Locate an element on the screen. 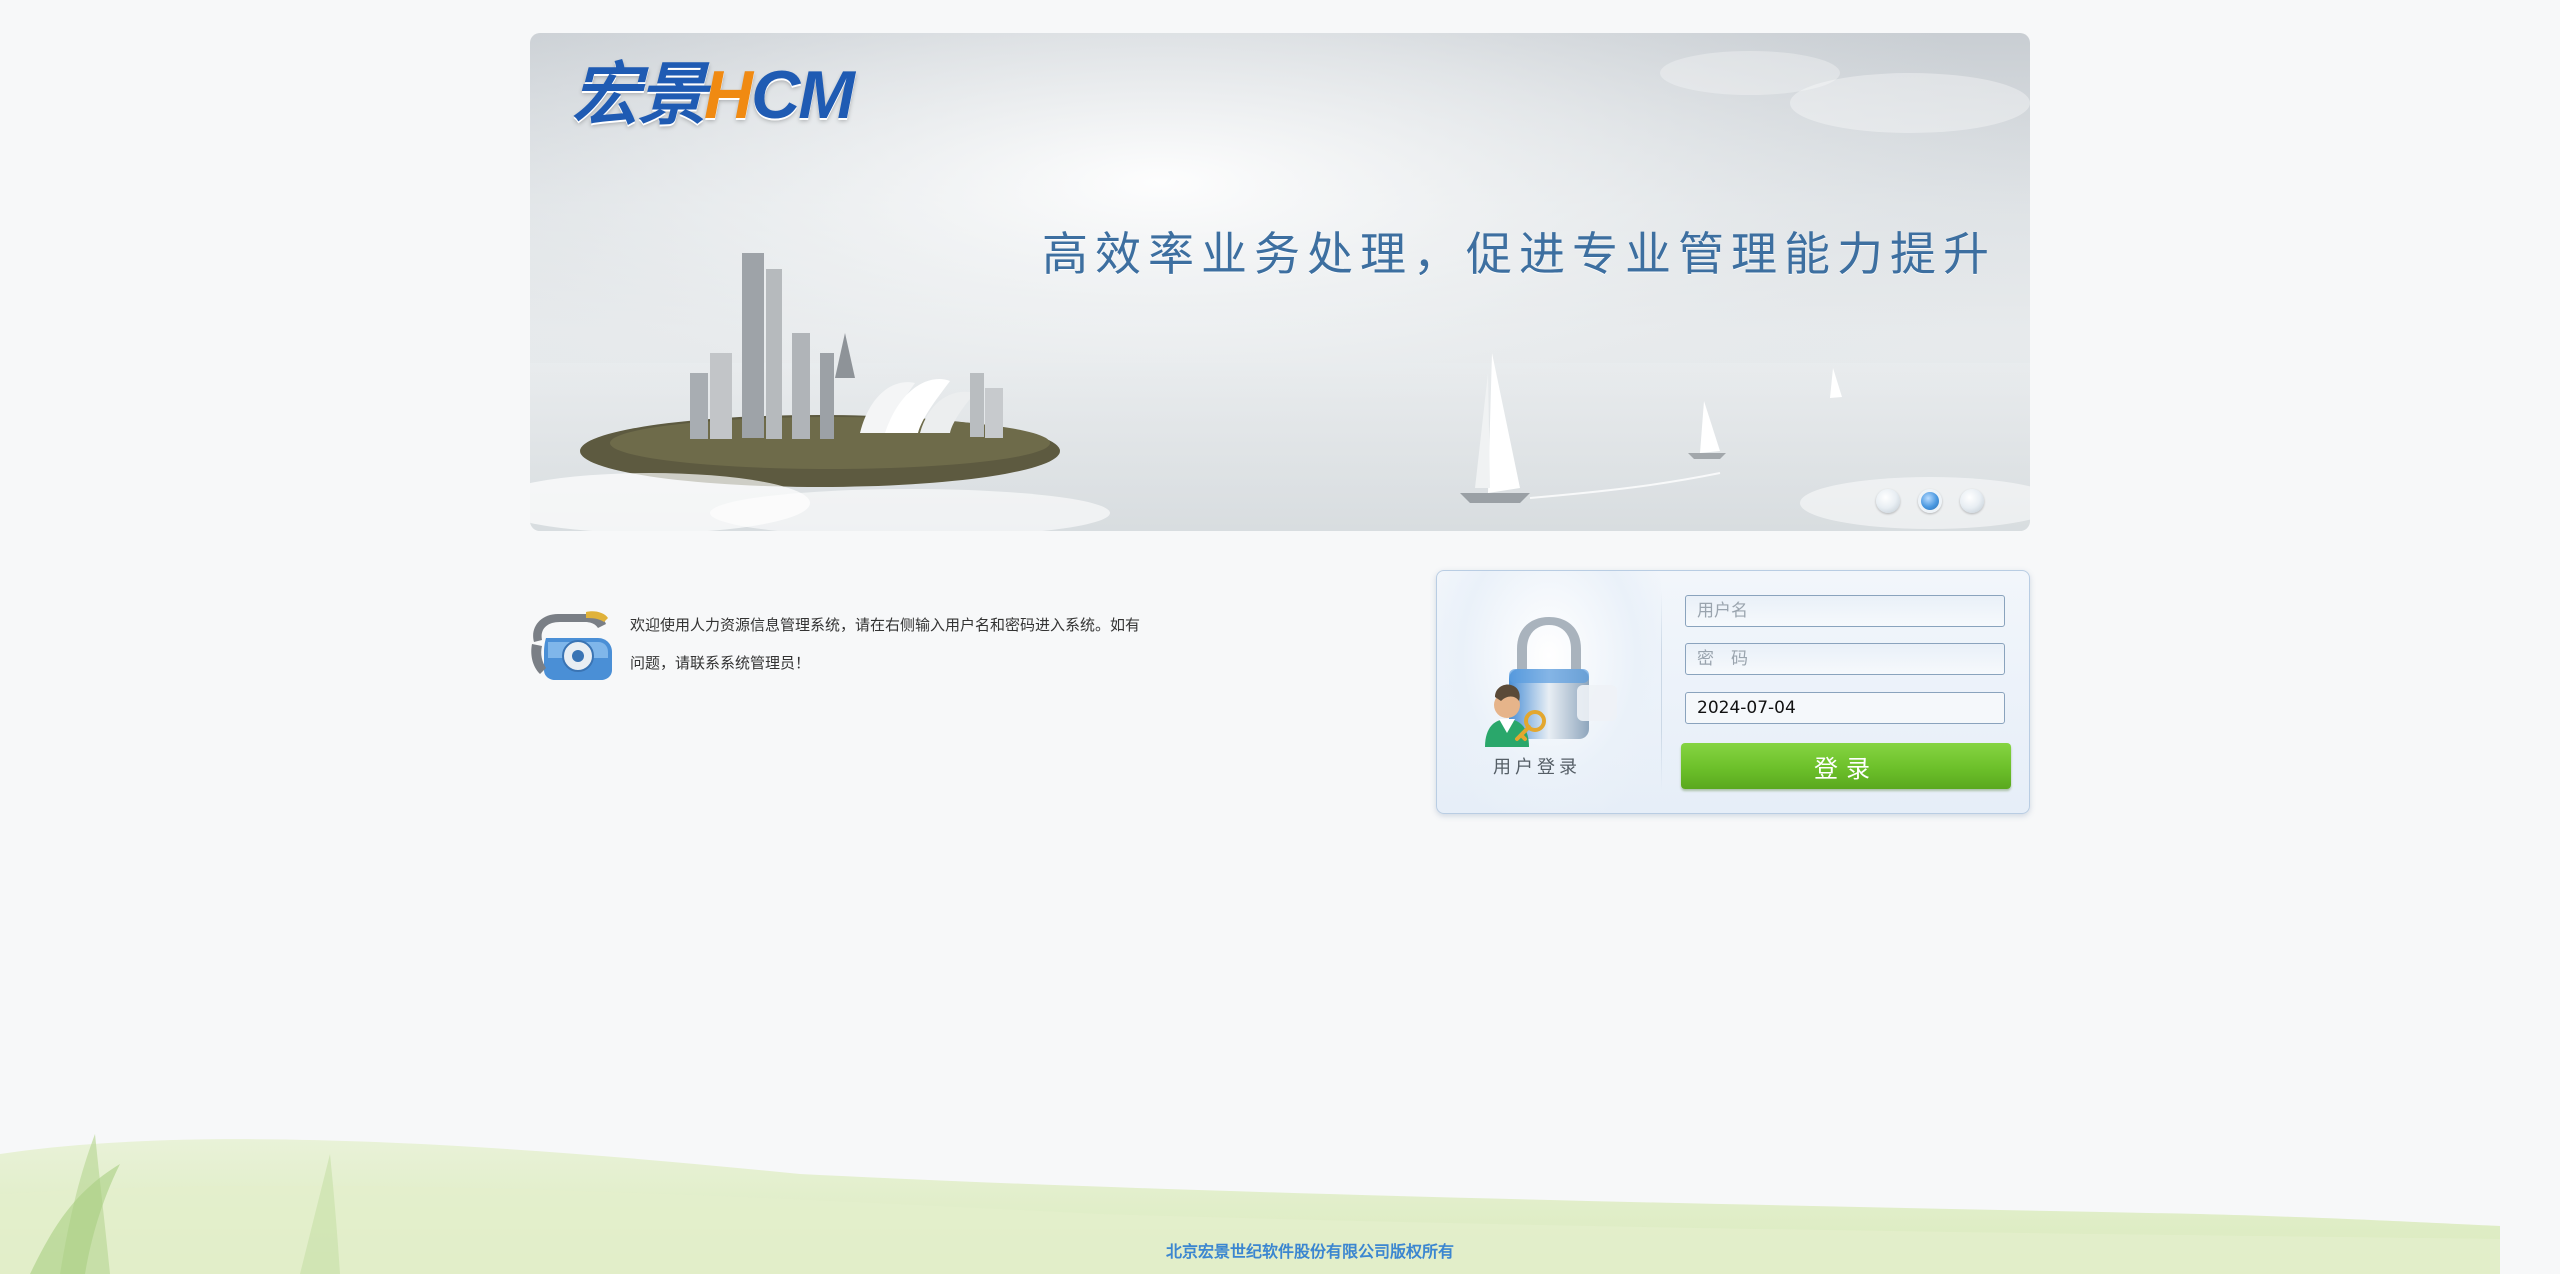  logo-h: H is located at coordinates (728, 95).